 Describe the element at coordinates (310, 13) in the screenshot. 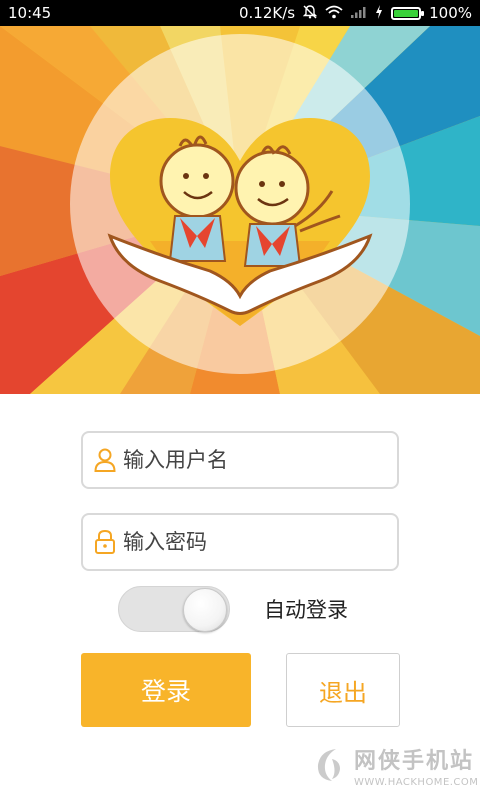

I see `mute-icon` at that location.